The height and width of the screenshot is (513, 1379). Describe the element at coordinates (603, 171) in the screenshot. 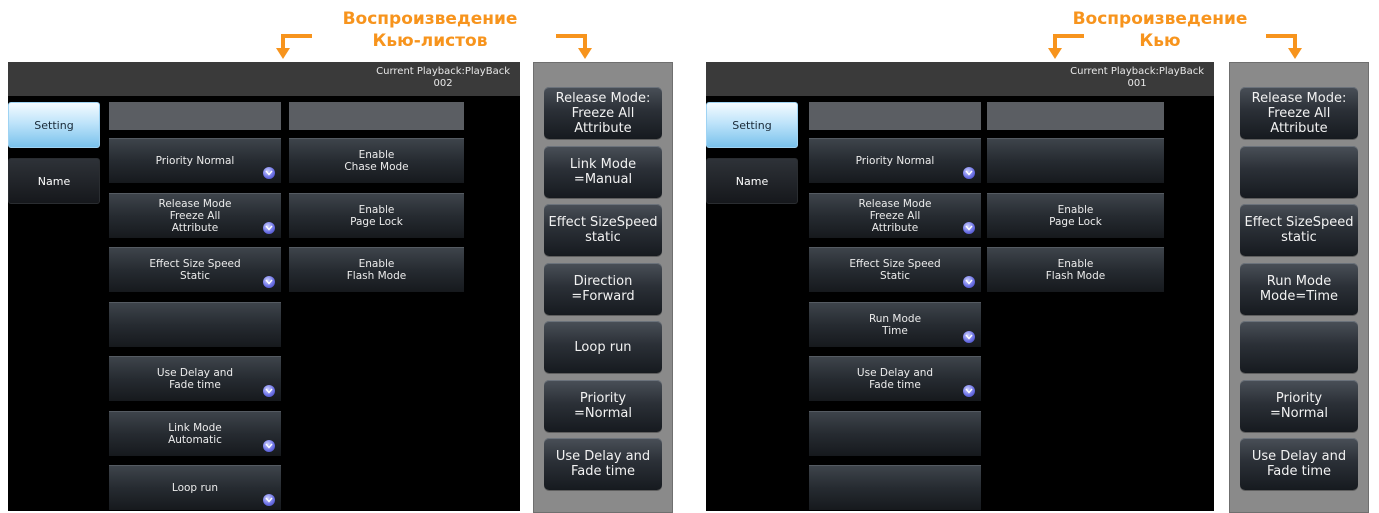

I see `softkey-button: Link Mode =Manual` at that location.